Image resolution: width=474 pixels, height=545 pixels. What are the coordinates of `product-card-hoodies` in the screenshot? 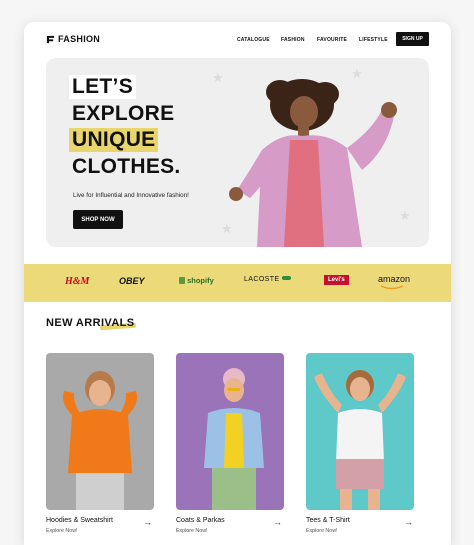 It's located at (100, 431).